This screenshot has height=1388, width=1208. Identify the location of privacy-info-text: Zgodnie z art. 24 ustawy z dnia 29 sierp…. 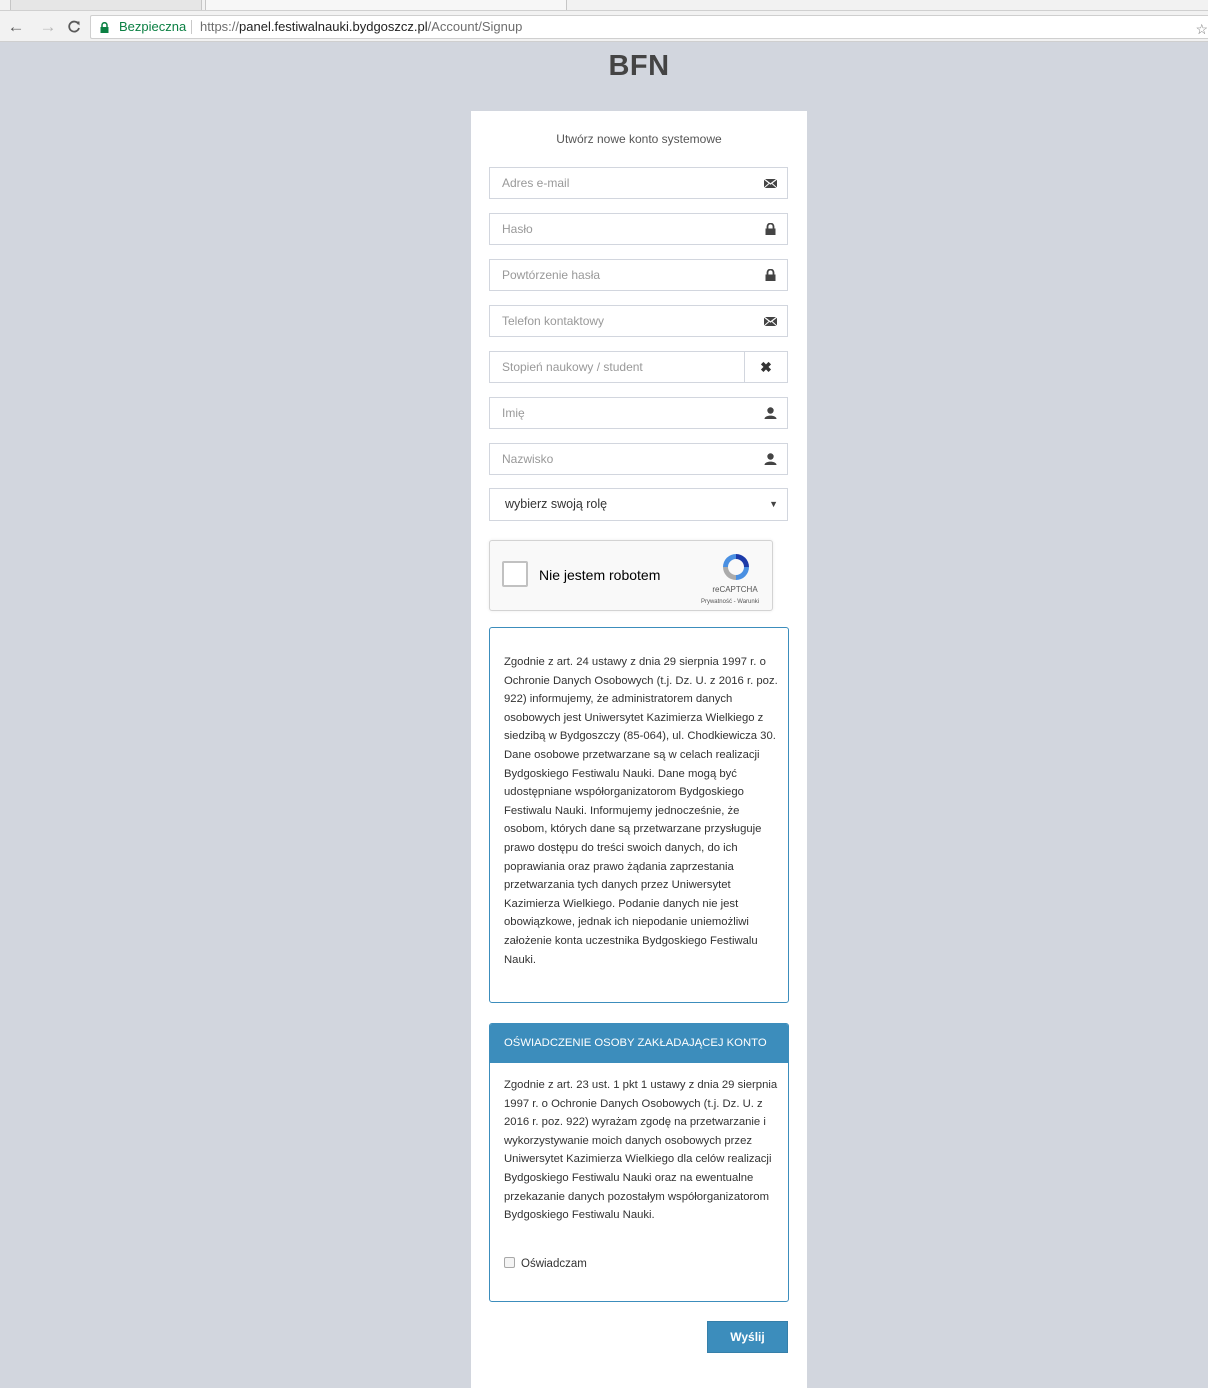
(641, 811).